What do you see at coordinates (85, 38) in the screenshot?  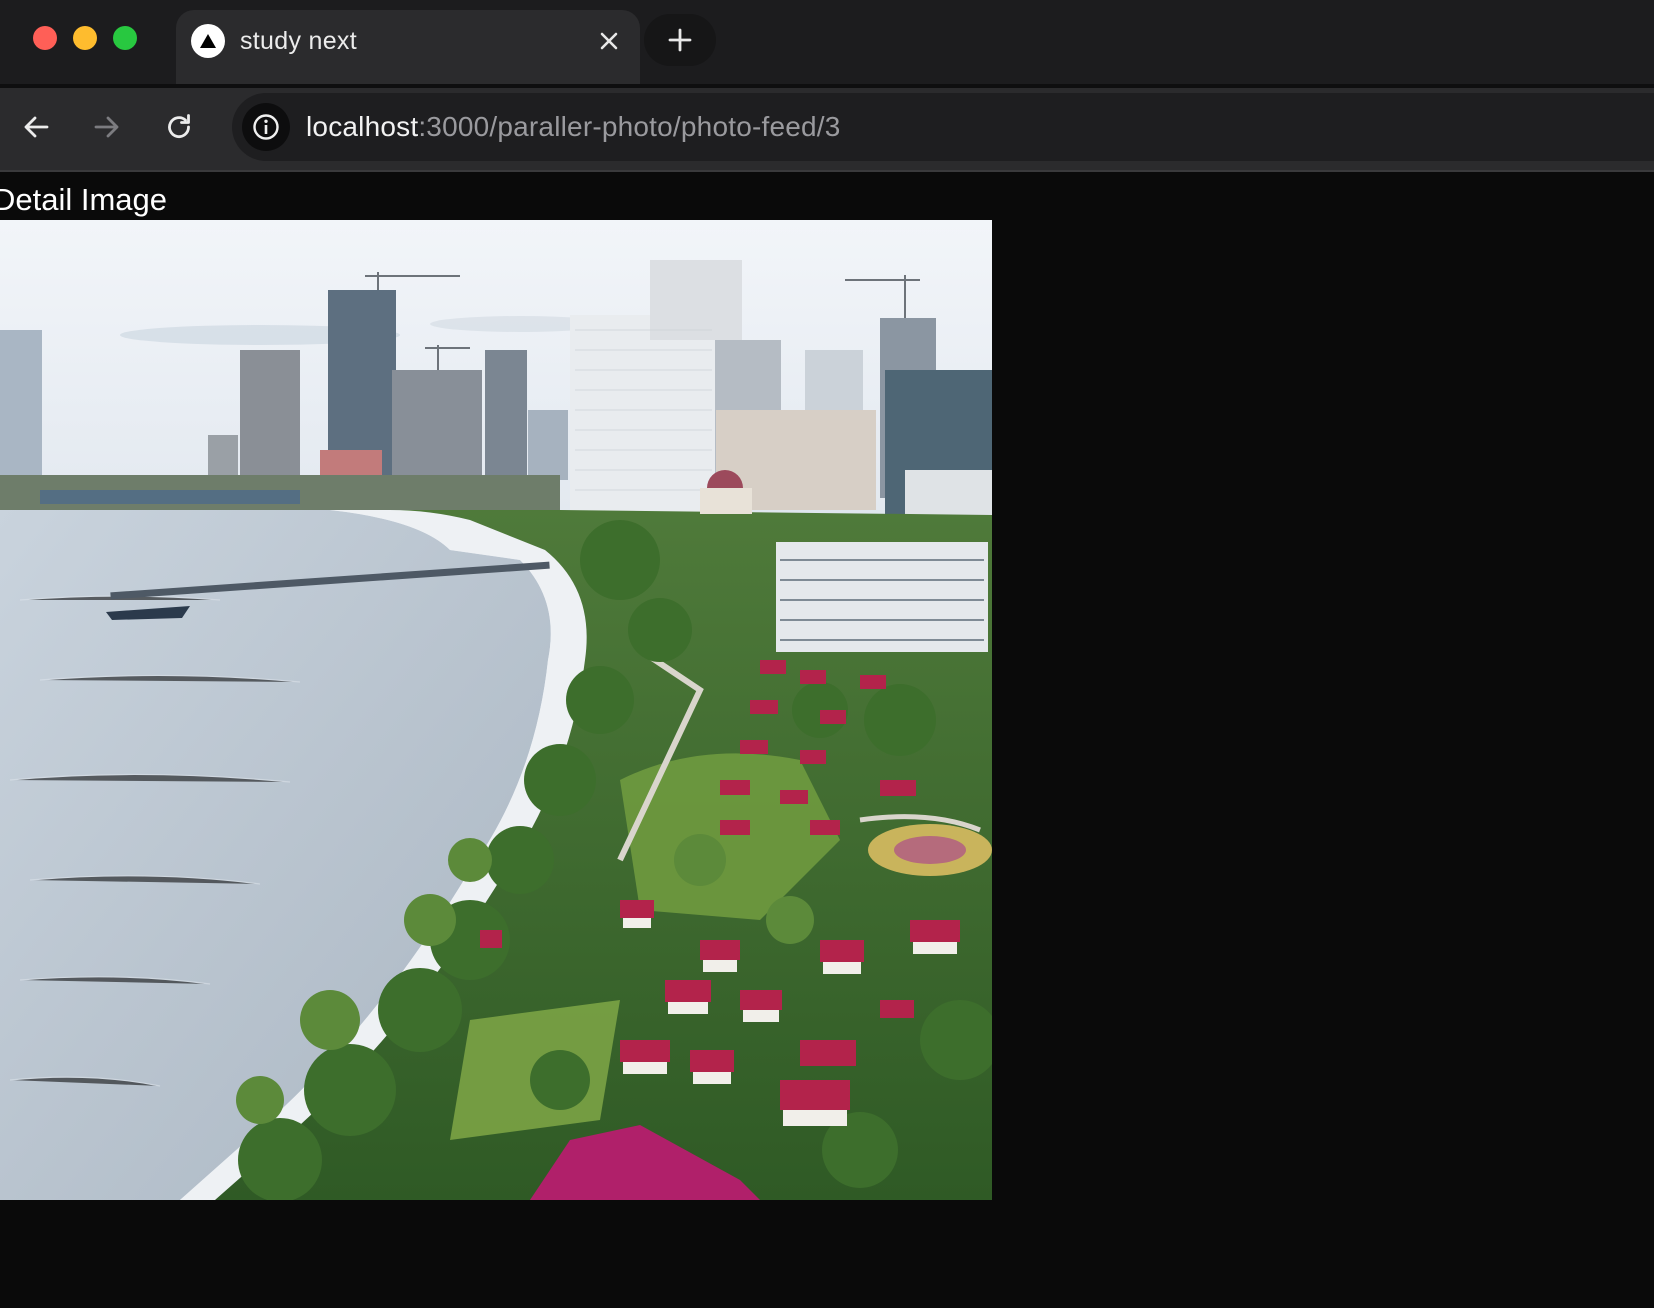 I see `window-minimize-button` at bounding box center [85, 38].